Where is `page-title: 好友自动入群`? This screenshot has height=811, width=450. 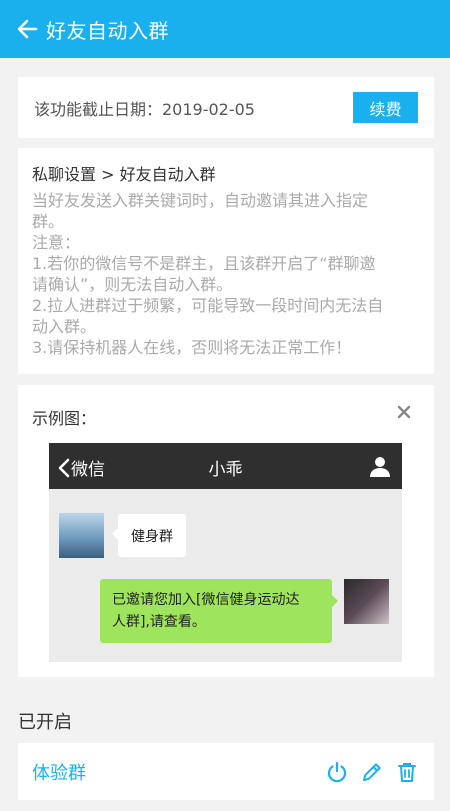 page-title: 好友自动入群 is located at coordinates (107, 30).